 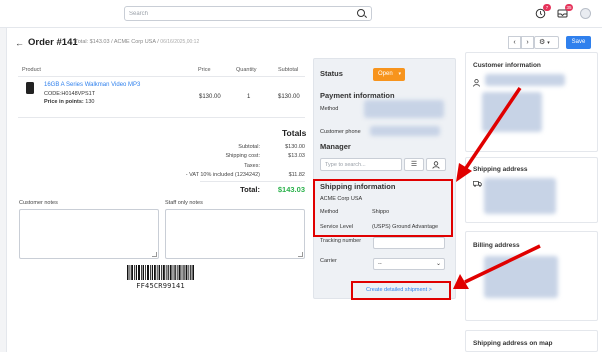 I want to click on column-header-price: Price, so click(x=204, y=70).